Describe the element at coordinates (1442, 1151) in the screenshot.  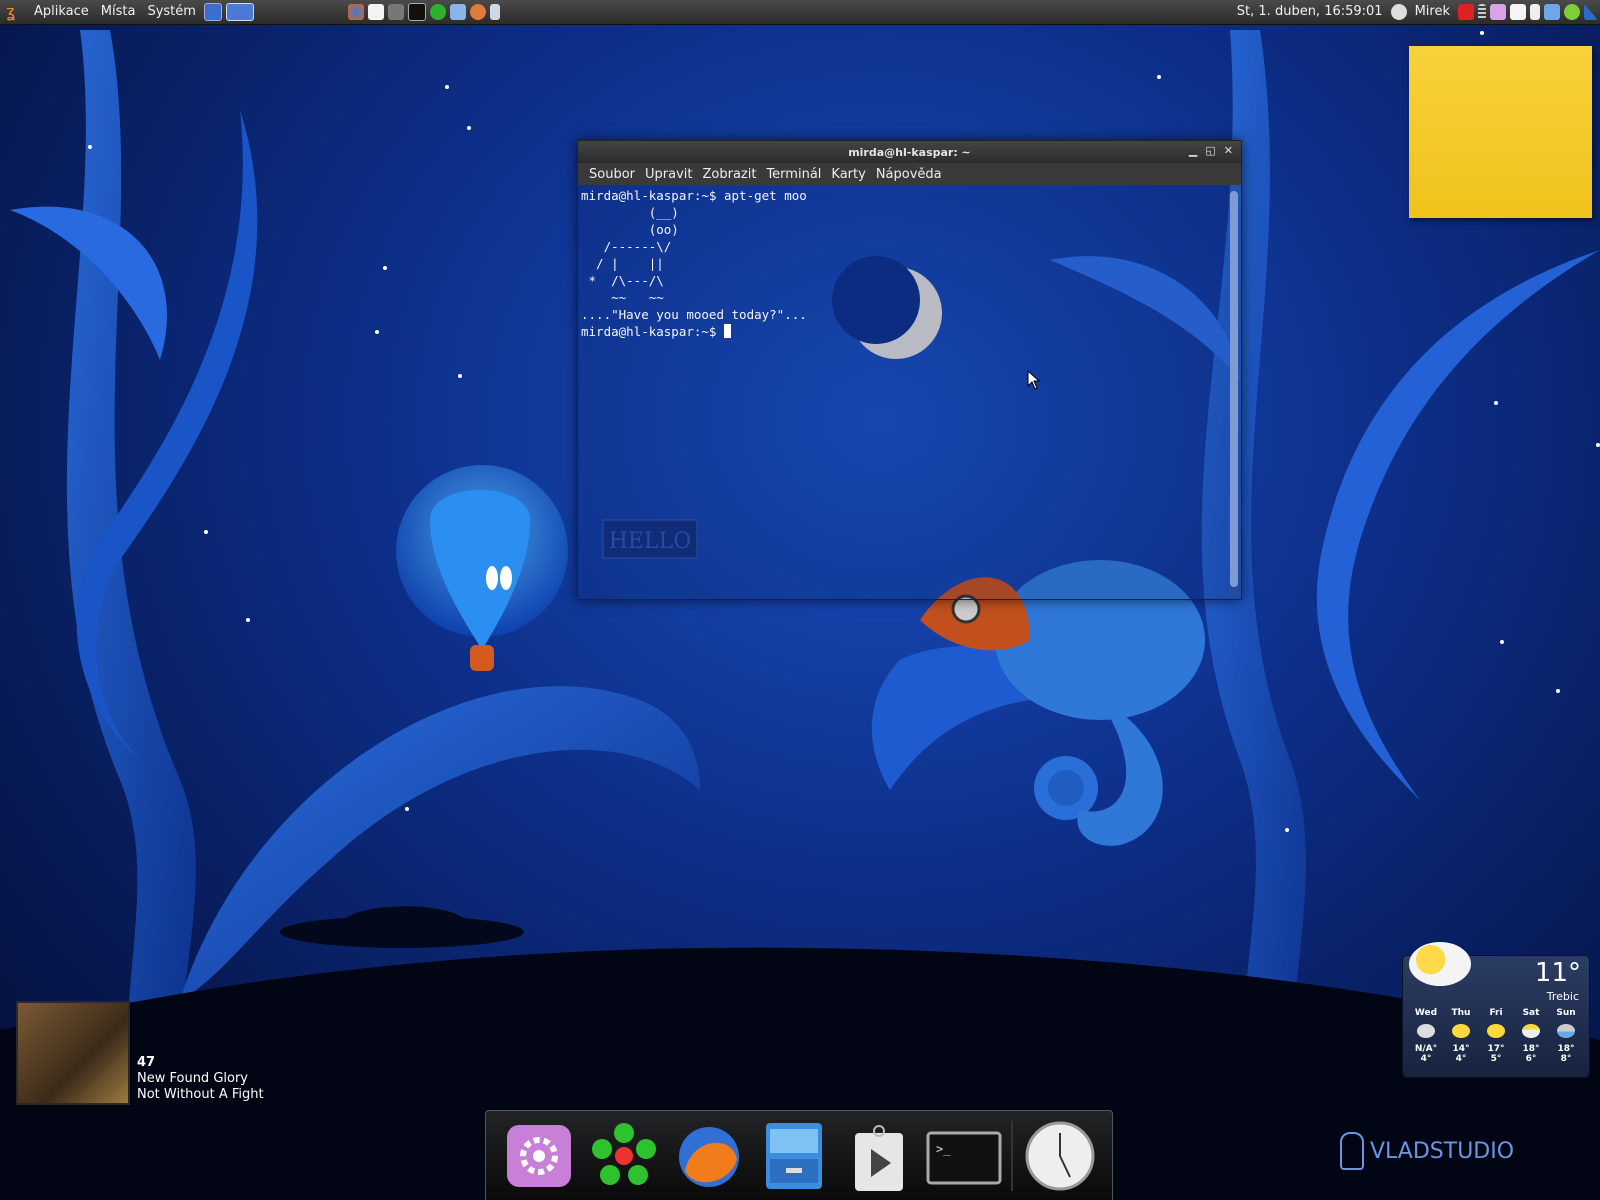
I see `vladstudio-text: VLADSTUDIO` at that location.